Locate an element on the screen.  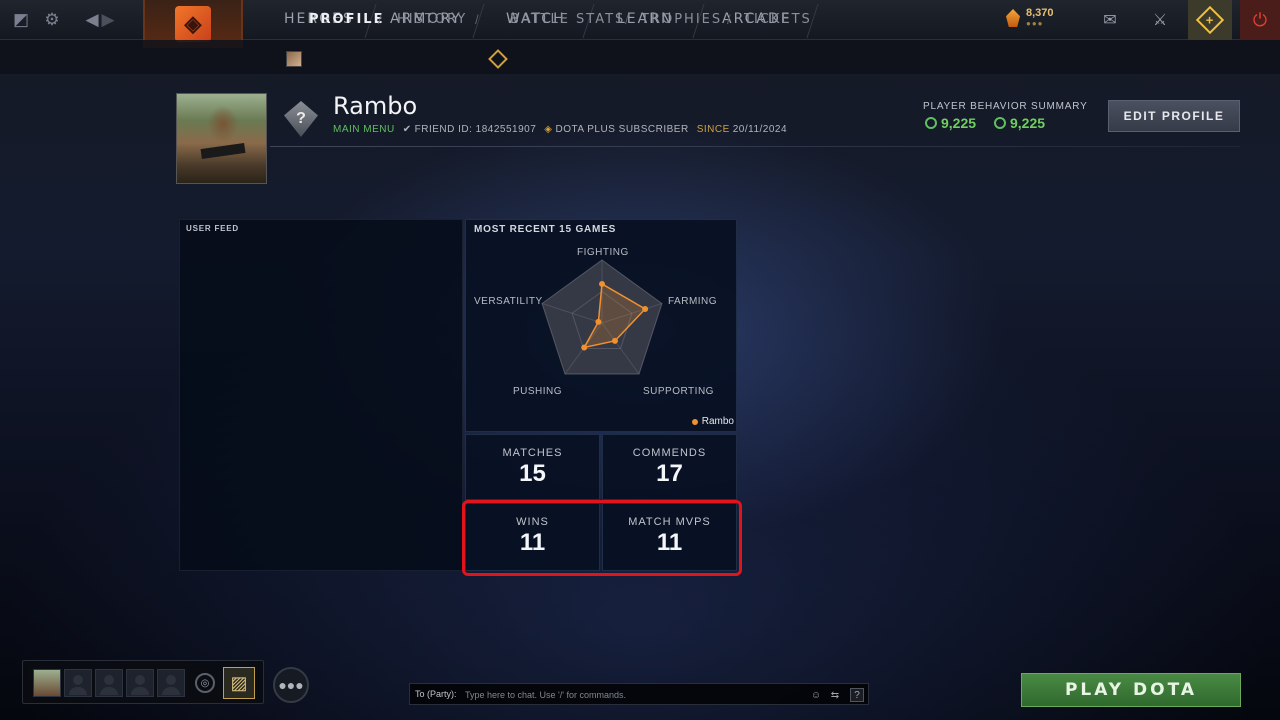
shard-gem-icon is located at coordinates (1013, 18).